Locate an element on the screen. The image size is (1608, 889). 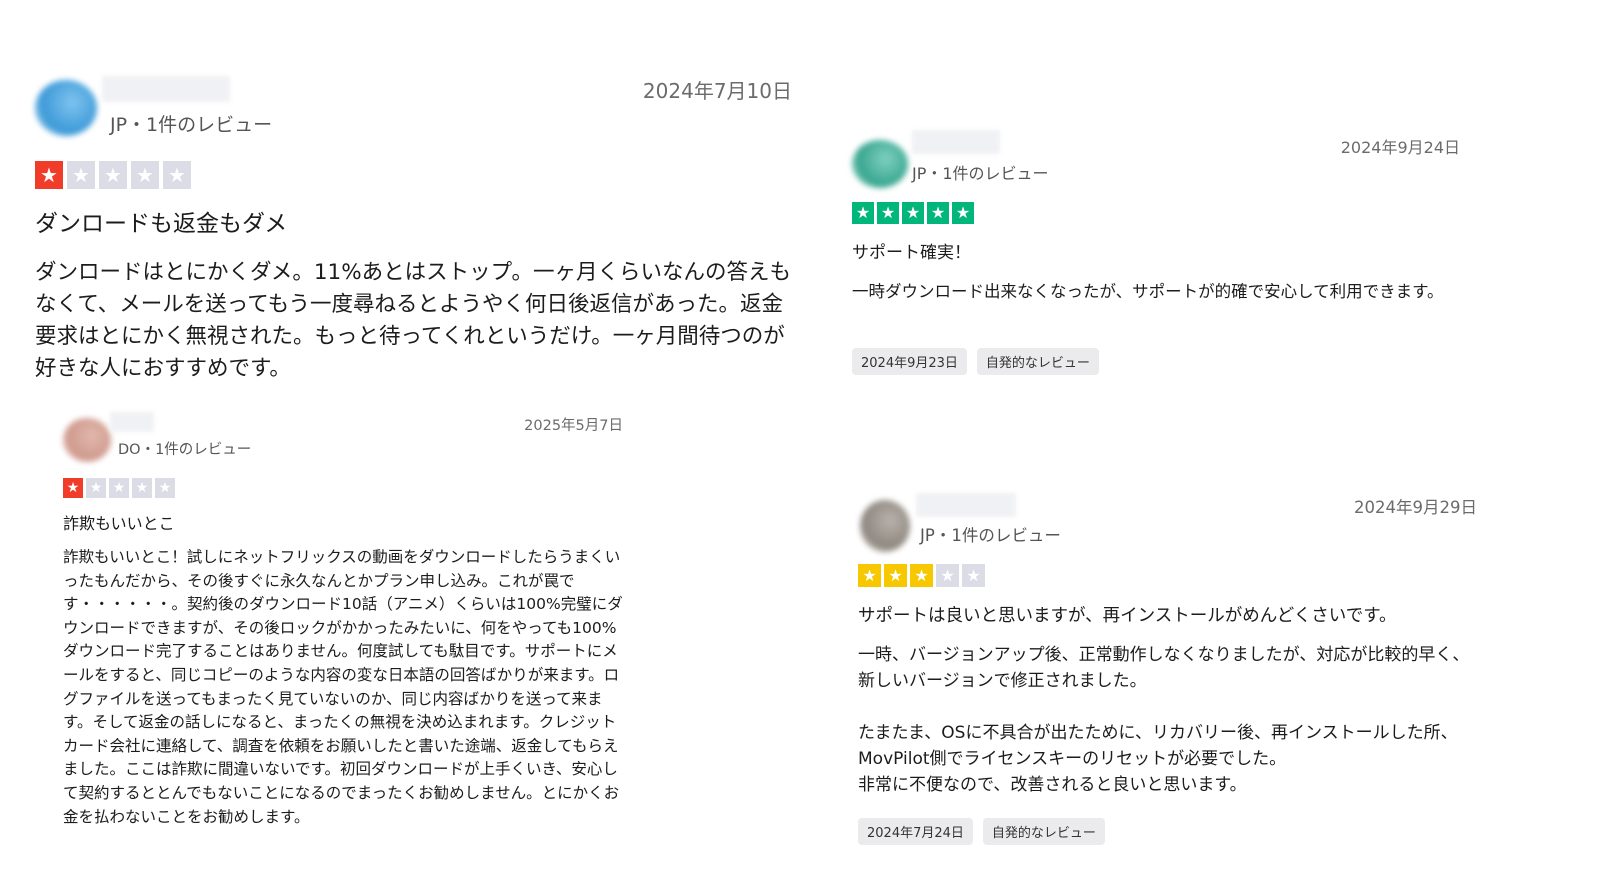
review-tags: 2024年7月24日 自発的なレビュー is located at coordinates (986, 831).